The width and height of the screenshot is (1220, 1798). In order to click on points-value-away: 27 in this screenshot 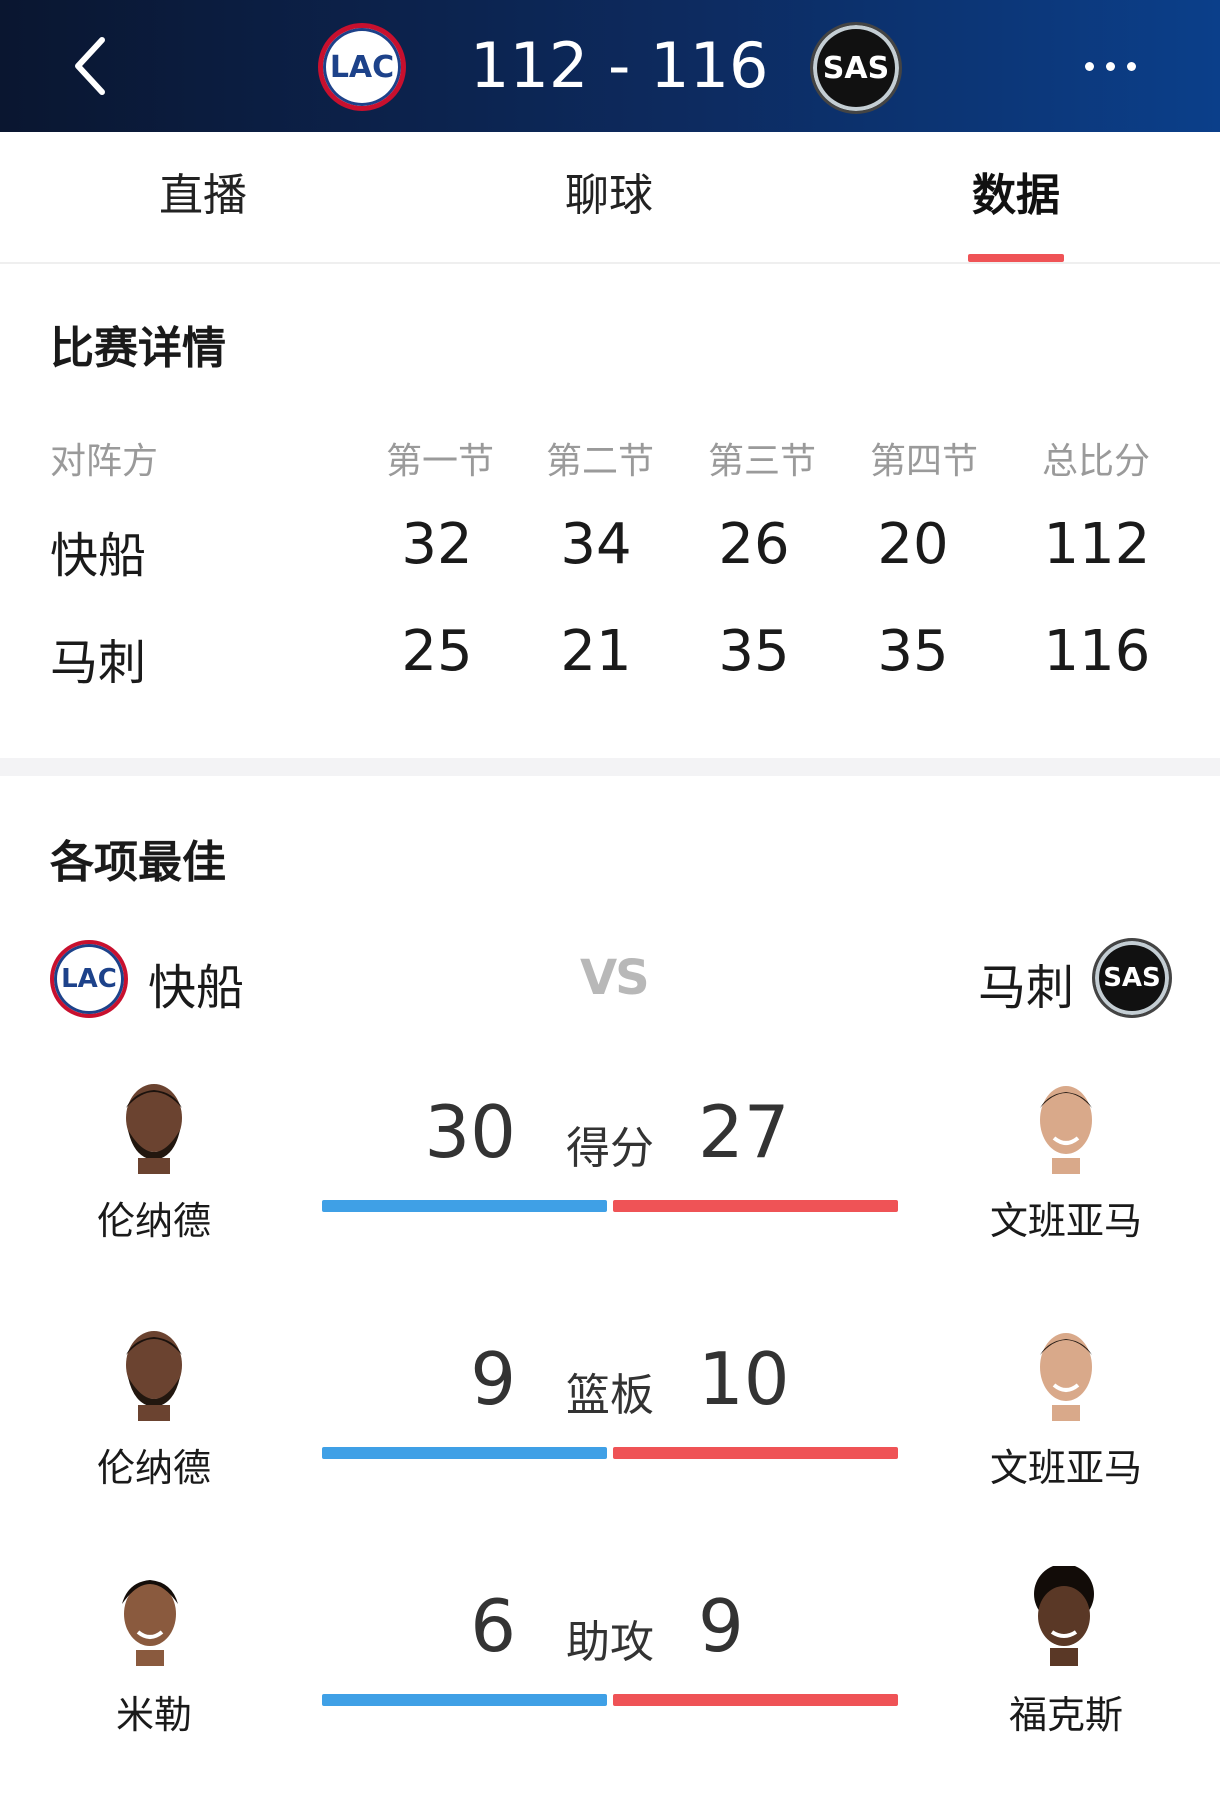, I will do `click(744, 1132)`.